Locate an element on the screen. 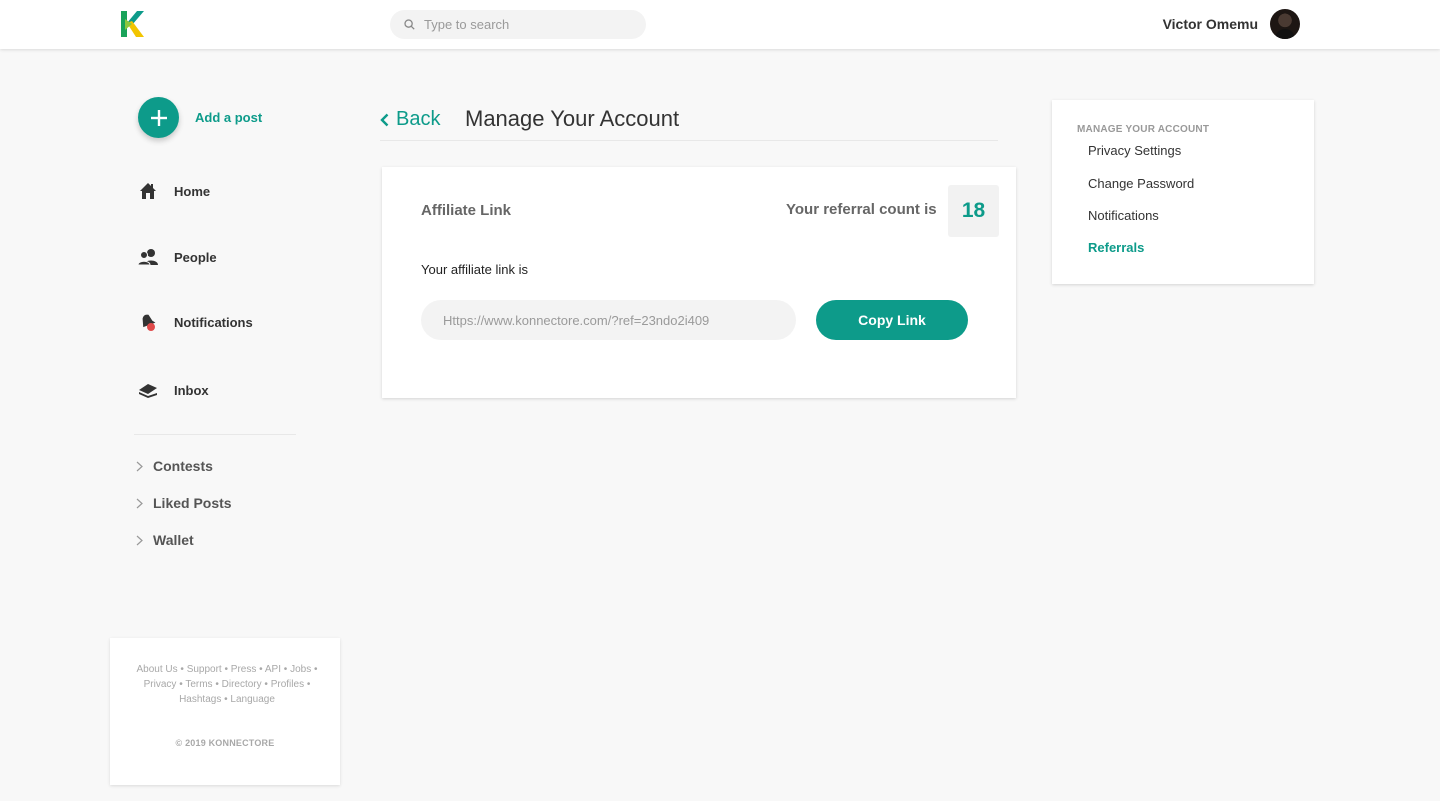  sidebar-item-label: Wallet is located at coordinates (173, 540).